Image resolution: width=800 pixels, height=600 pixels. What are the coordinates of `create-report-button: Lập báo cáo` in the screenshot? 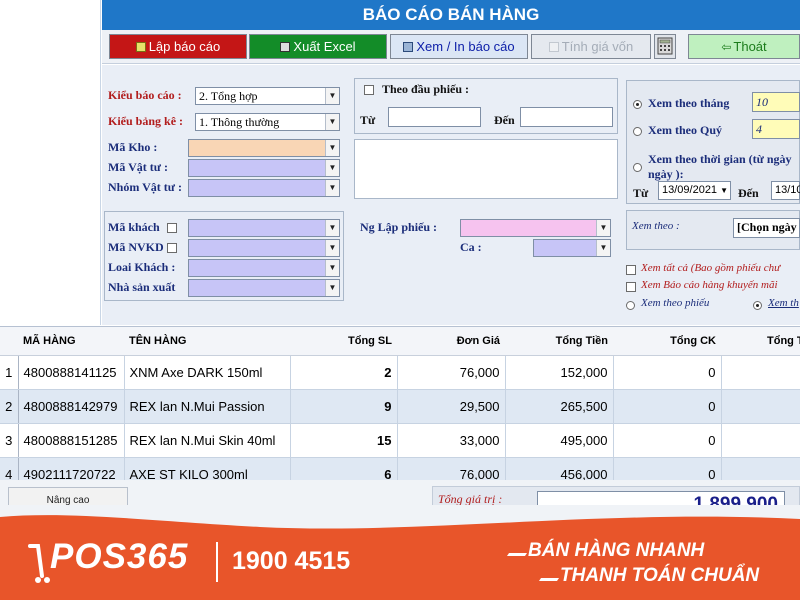 It's located at (178, 46).